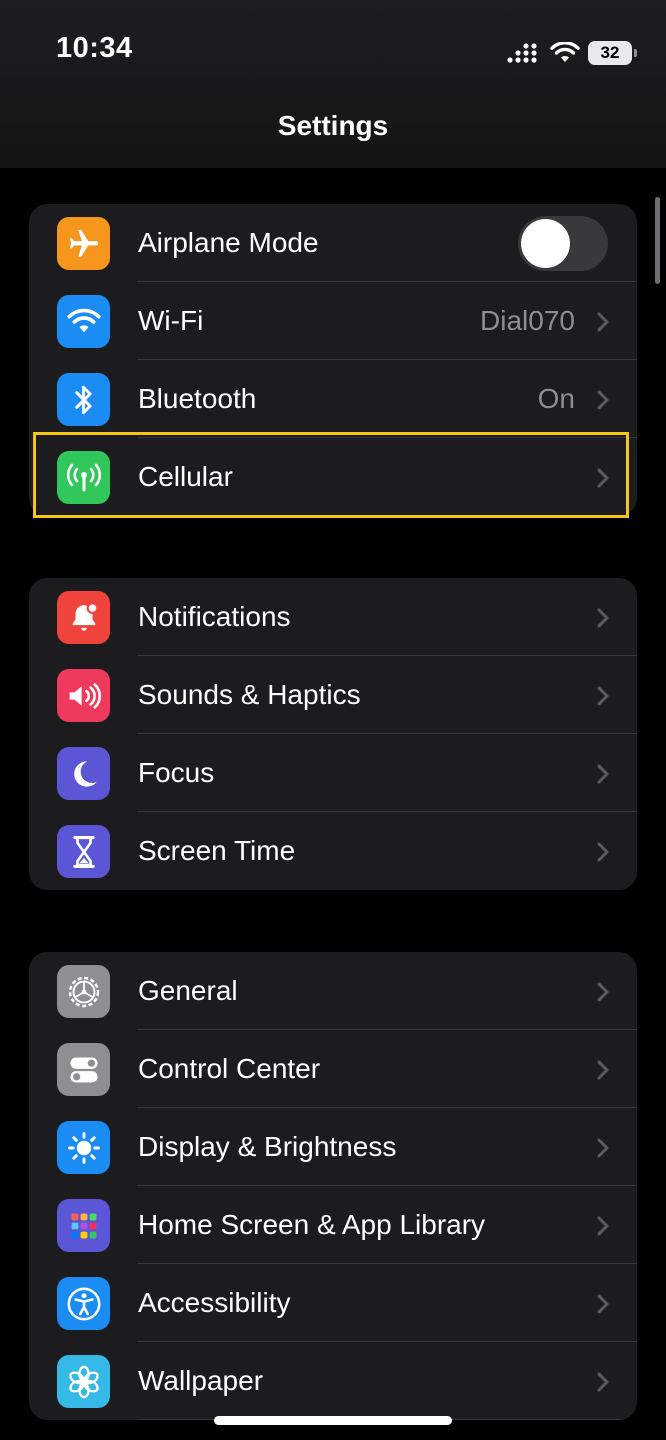 The image size is (666, 1440). I want to click on status-icons: 32, so click(571, 53).